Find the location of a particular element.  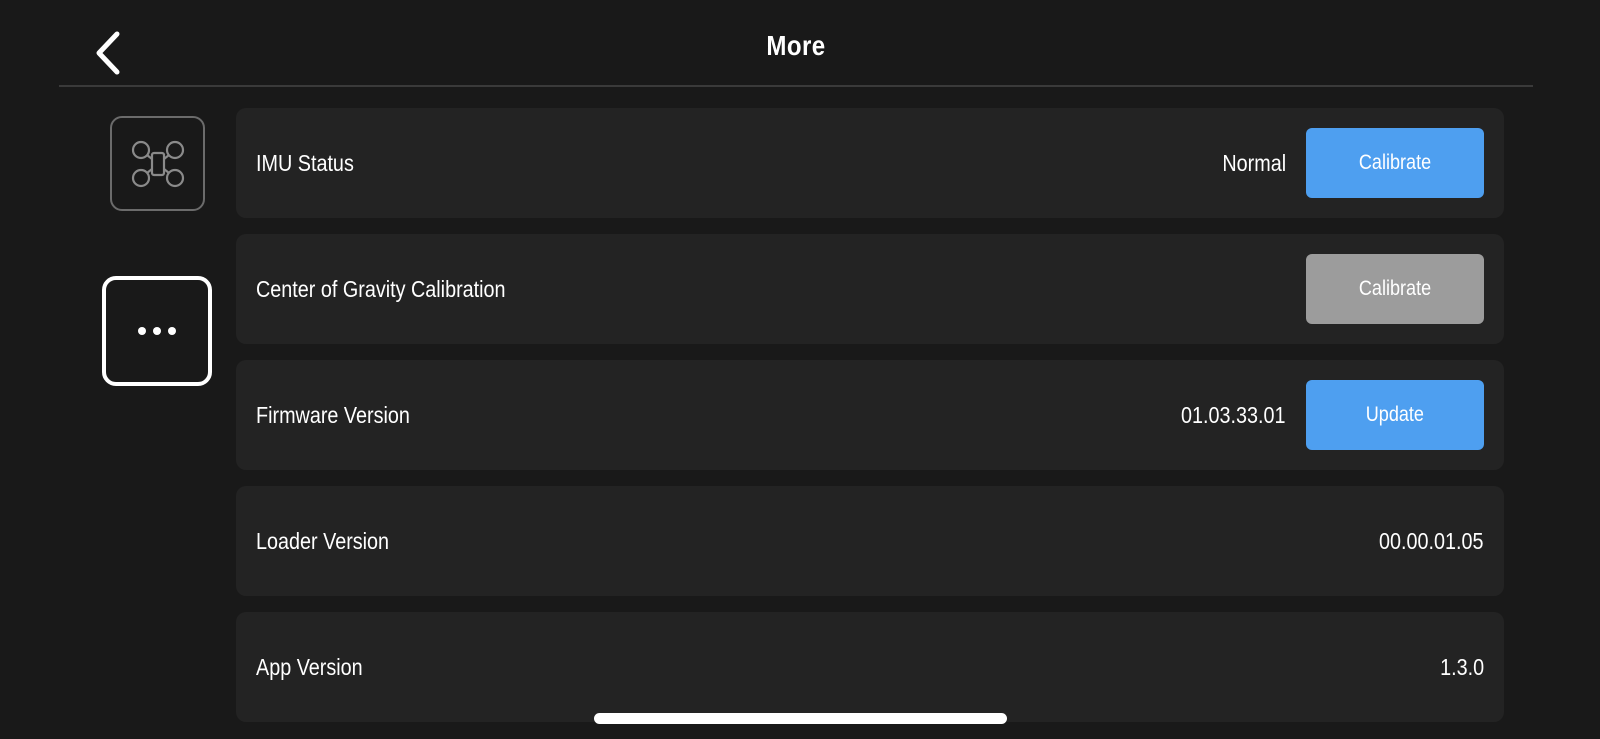

home-indicator is located at coordinates (800, 718).